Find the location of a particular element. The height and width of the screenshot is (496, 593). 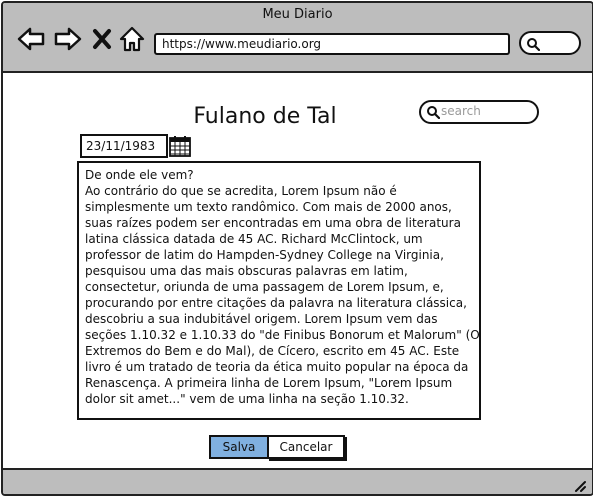

resize-grip-icon is located at coordinates (579, 484).